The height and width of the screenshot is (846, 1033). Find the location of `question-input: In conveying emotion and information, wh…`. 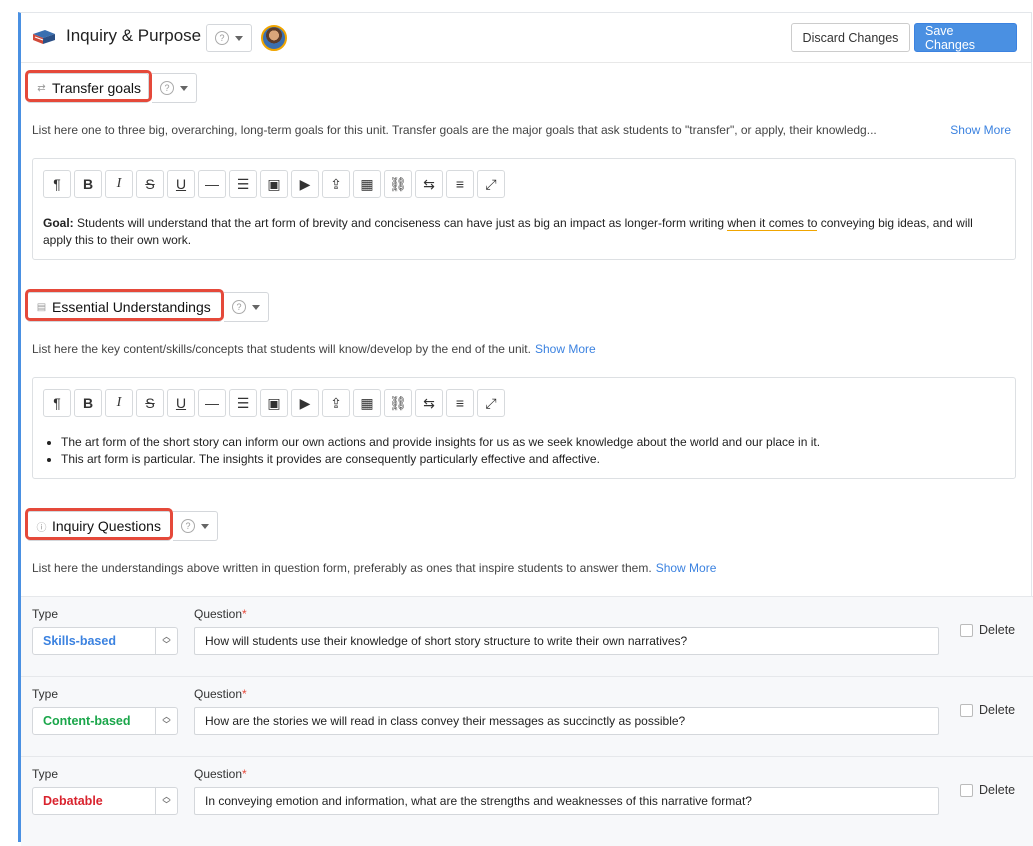

question-input: In conveying emotion and information, wh… is located at coordinates (566, 801).